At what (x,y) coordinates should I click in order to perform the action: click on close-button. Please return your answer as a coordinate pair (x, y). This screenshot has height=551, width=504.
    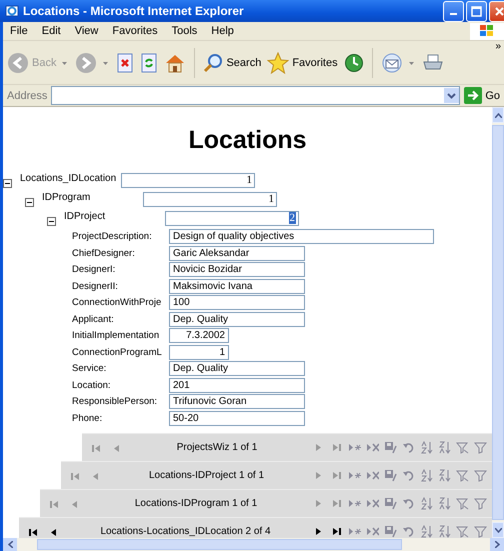
    Looking at the image, I should click on (496, 11).